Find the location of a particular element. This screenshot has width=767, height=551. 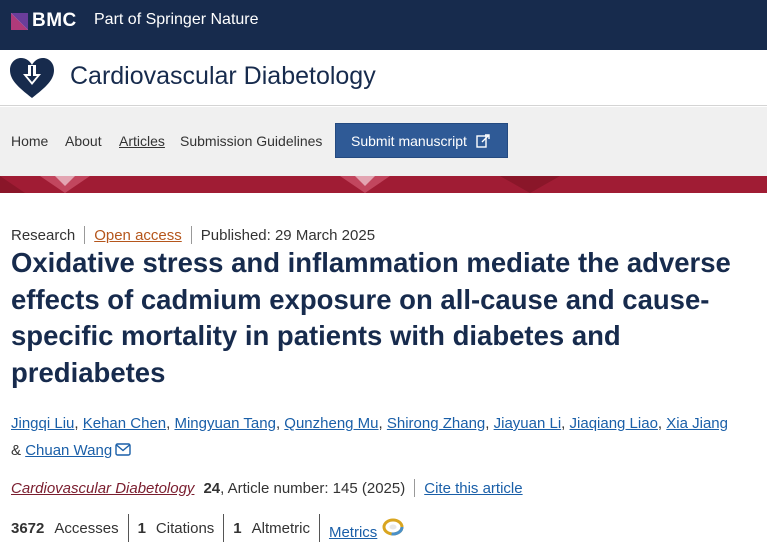

journal-heart-icon is located at coordinates (32, 79).